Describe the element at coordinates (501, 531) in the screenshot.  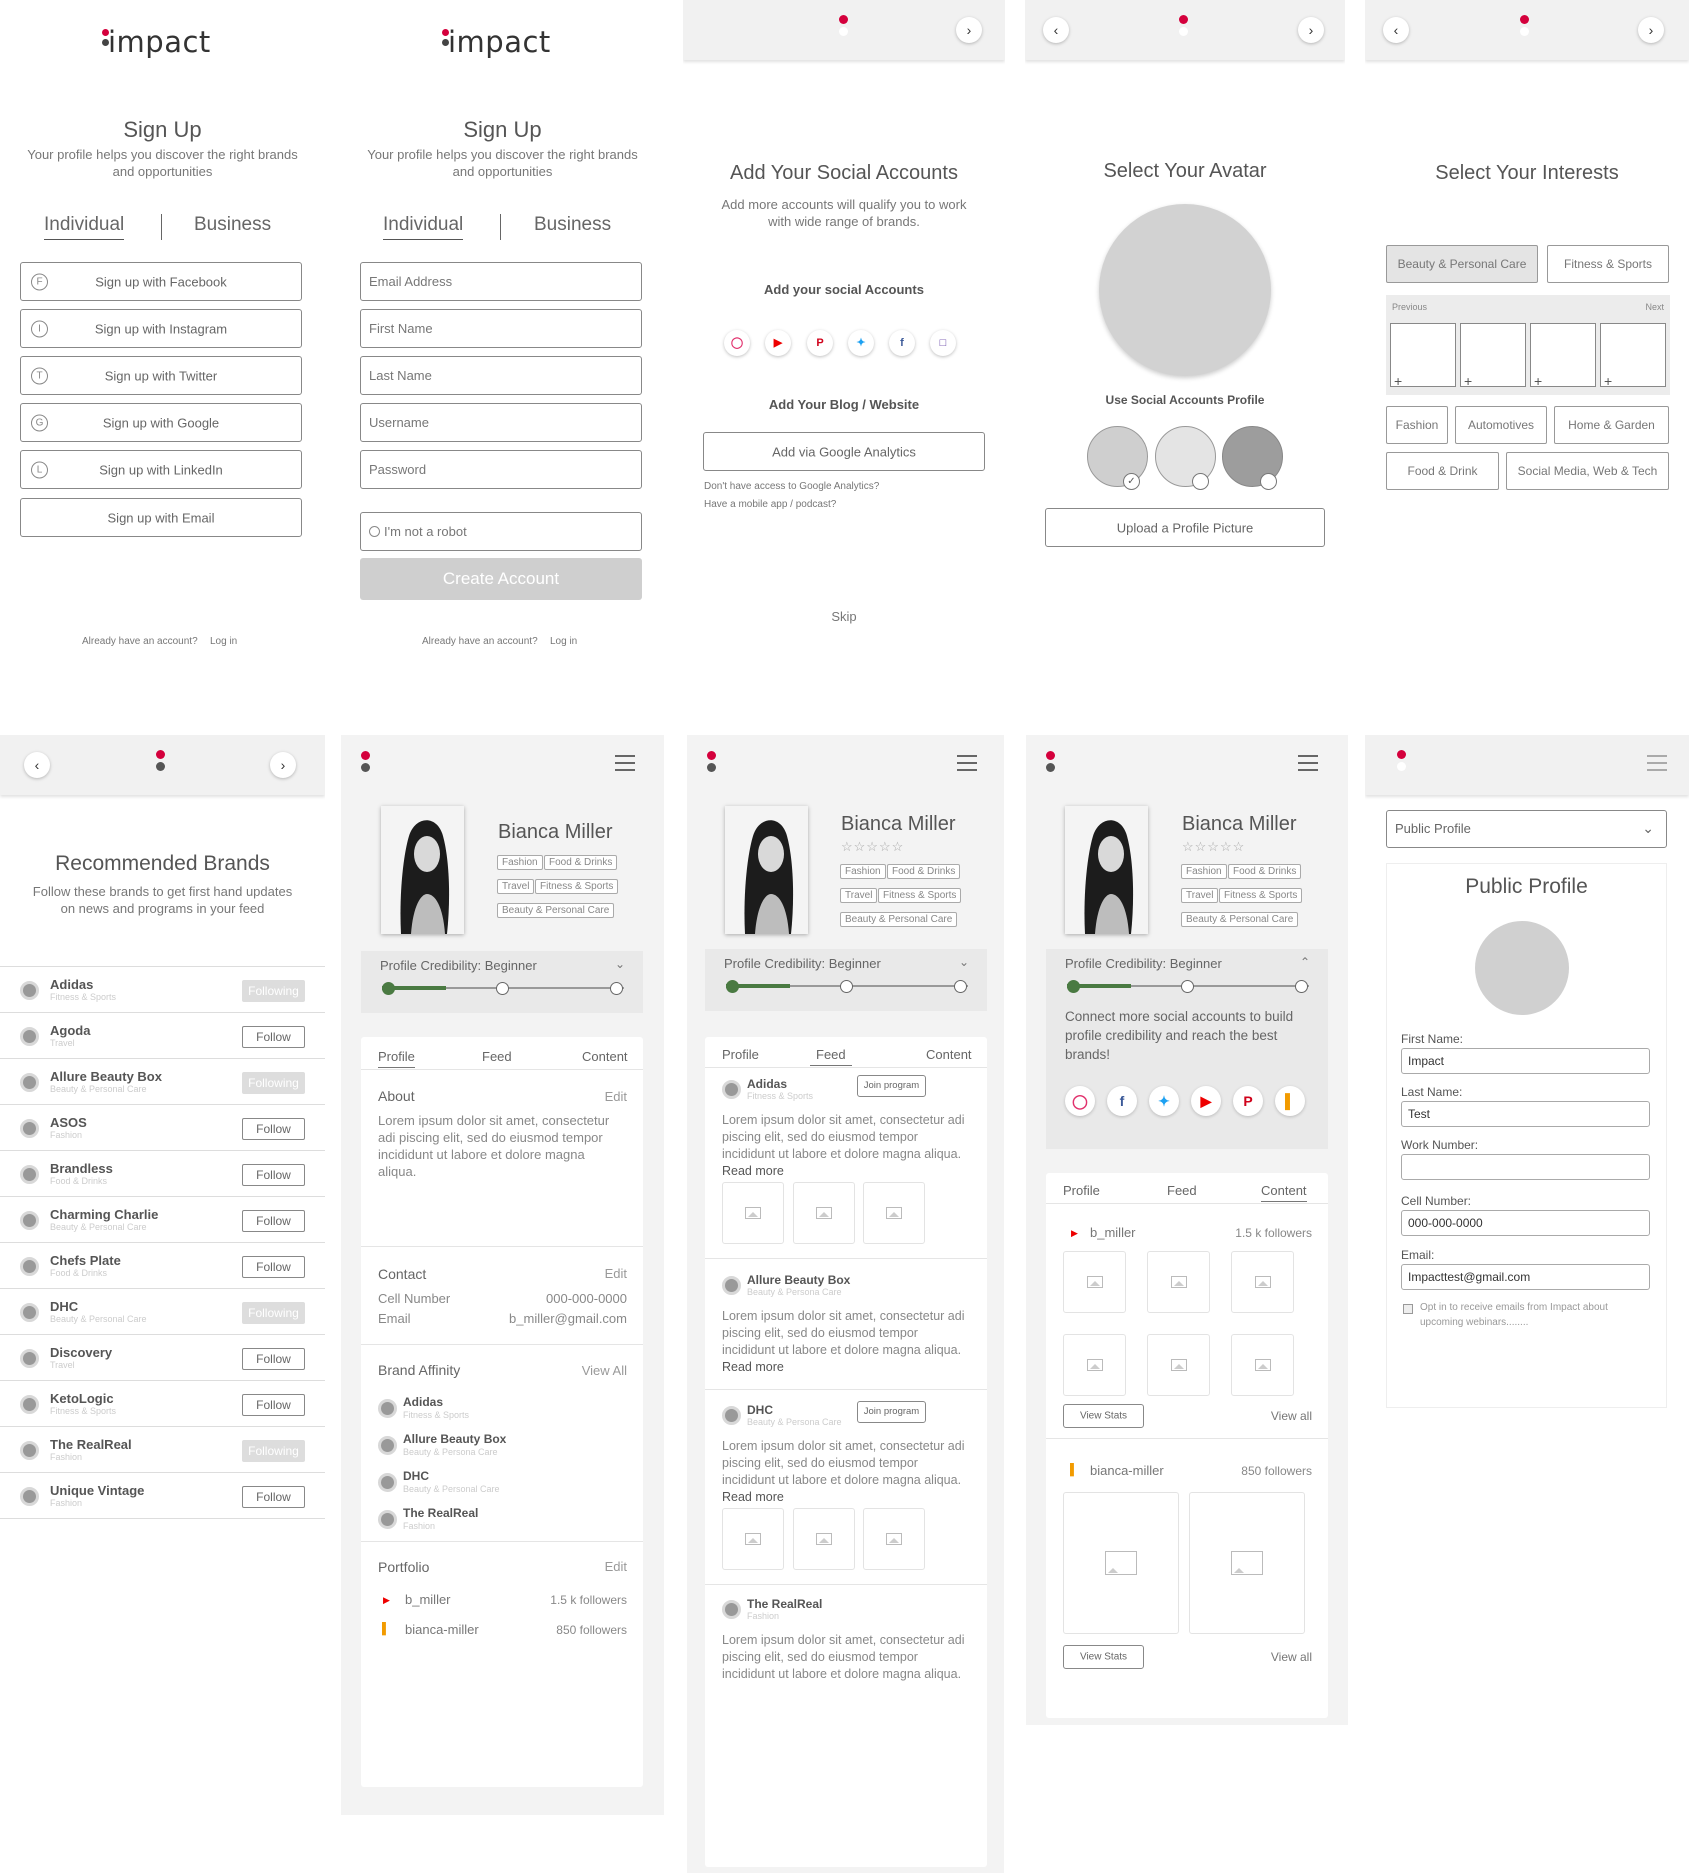
I see `captcha-field: I'm not a robot` at that location.